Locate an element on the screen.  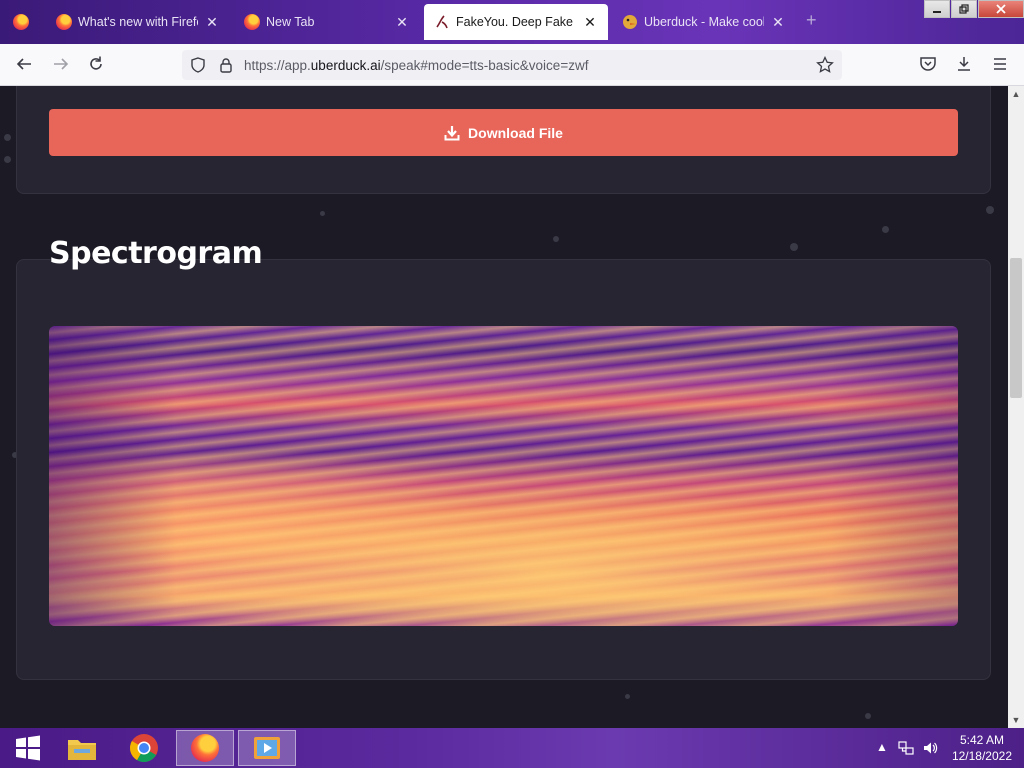
tab-firefox-pinned is located at coordinates (21, 22).